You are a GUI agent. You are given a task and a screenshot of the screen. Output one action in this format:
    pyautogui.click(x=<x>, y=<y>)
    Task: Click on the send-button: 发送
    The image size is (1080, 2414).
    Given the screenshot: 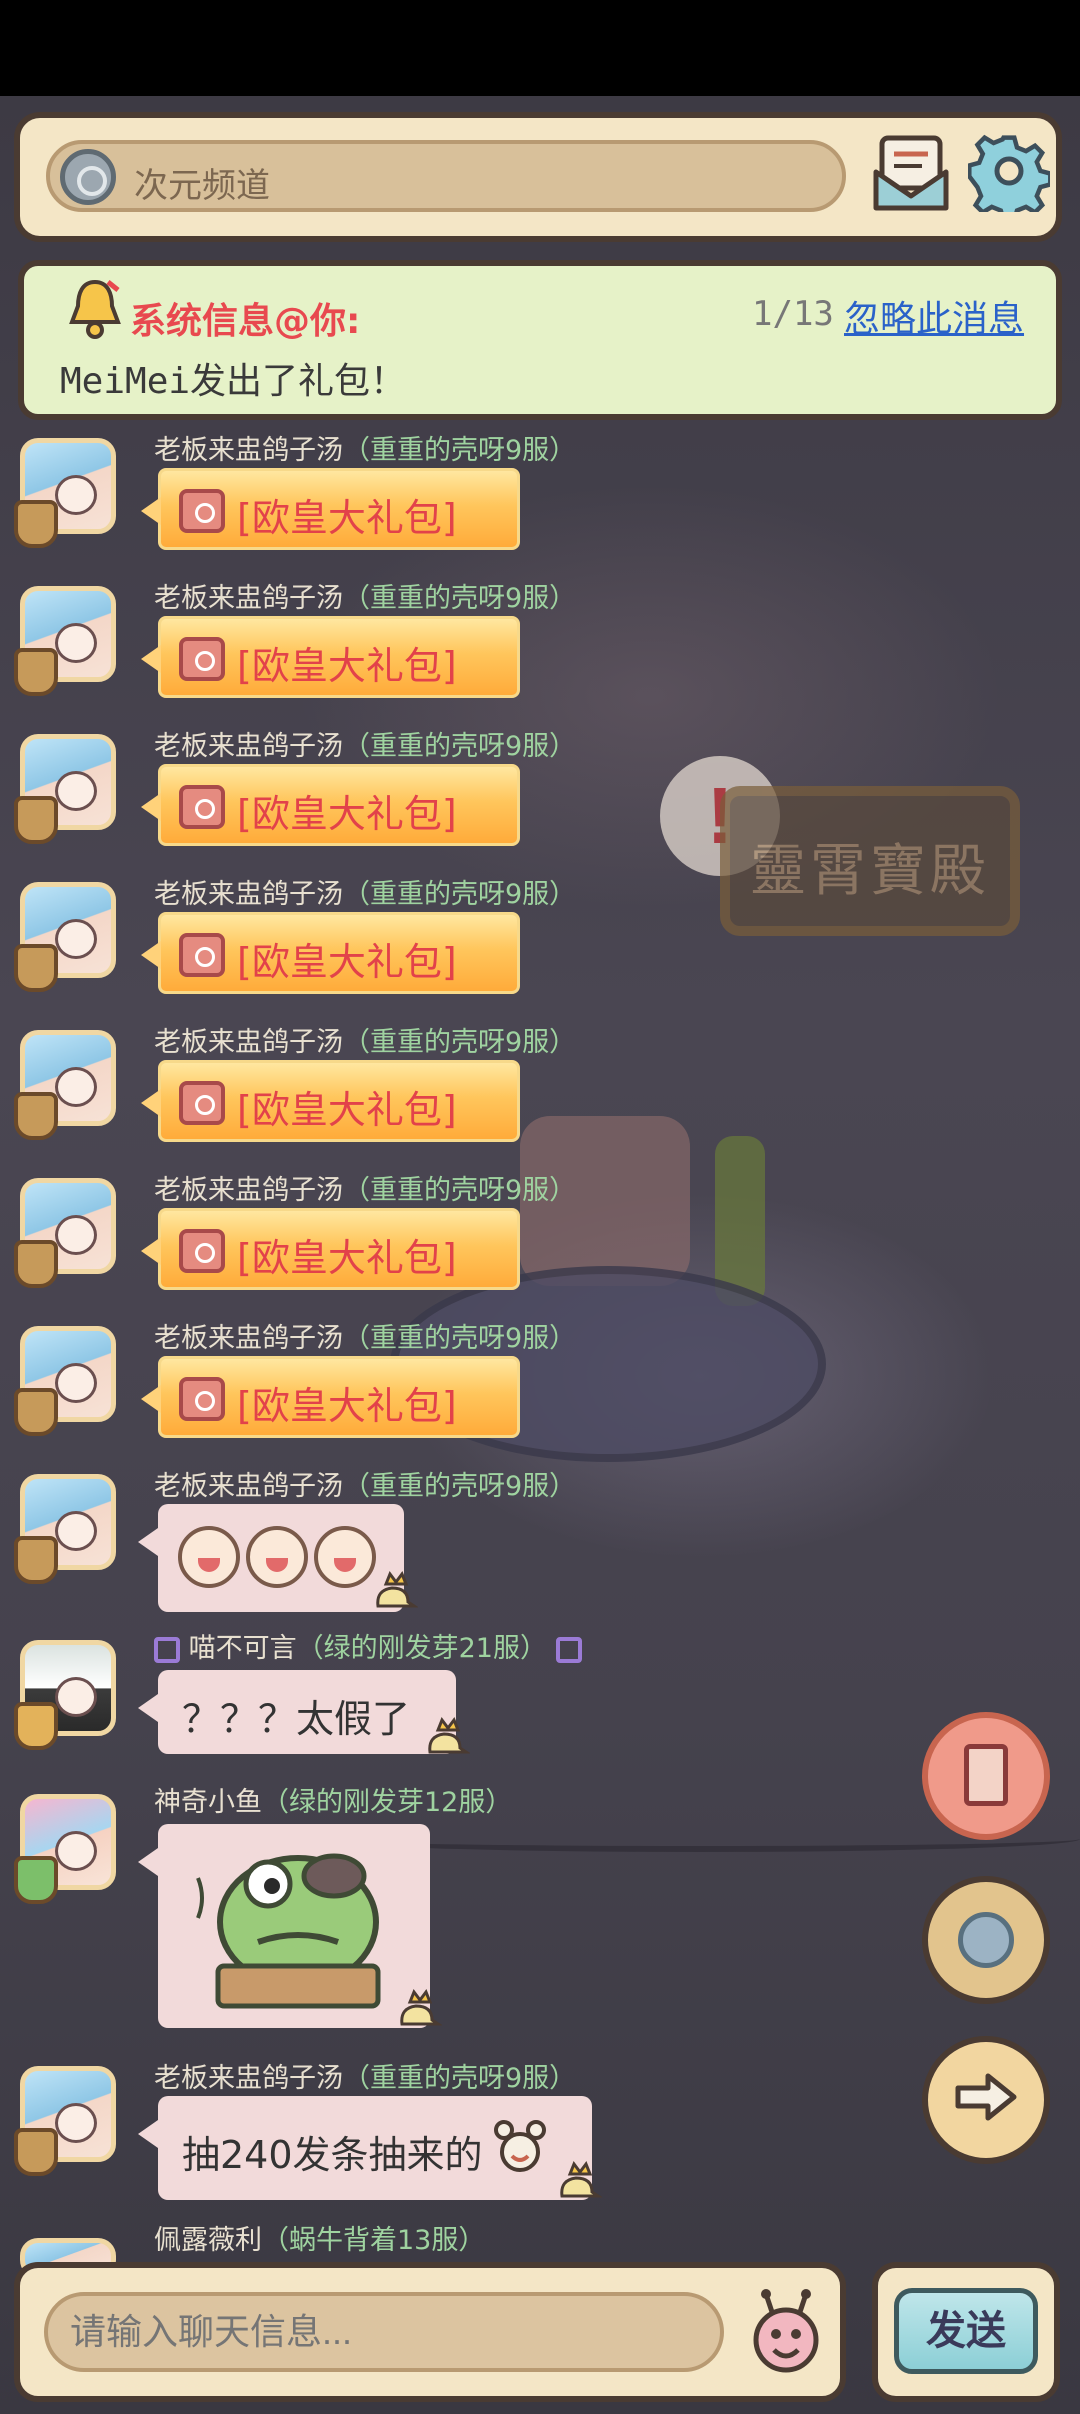 What is the action you would take?
    pyautogui.click(x=966, y=2331)
    